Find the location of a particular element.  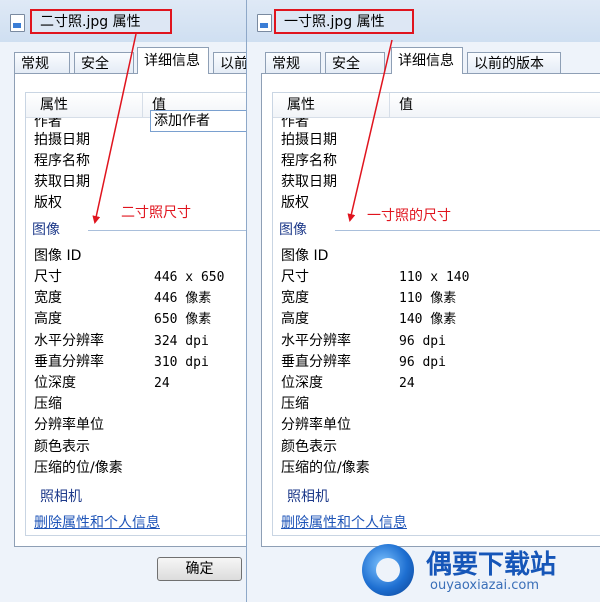

site-watermark: 偶要下载站 ouyaoxiazai.com is located at coordinates (475, 570).